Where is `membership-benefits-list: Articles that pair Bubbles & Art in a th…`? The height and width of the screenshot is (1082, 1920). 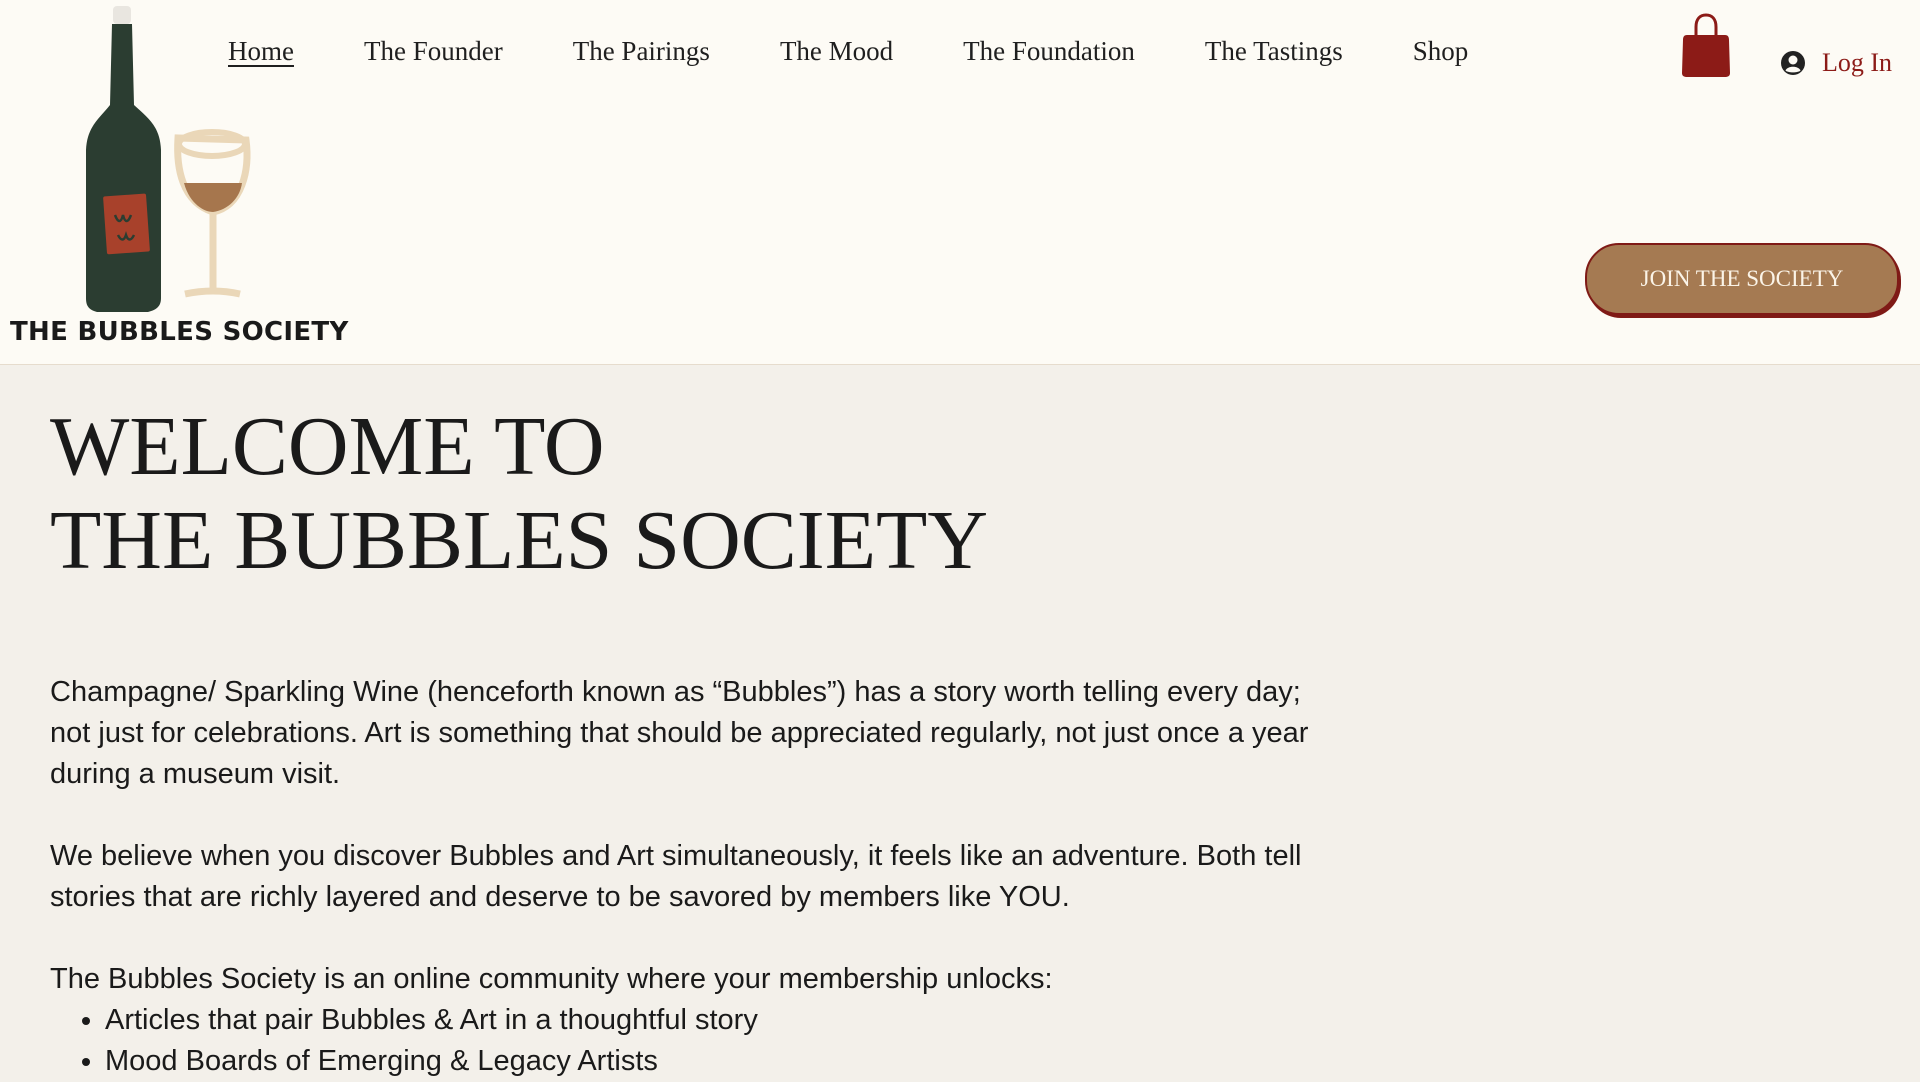
membership-benefits-list: Articles that pair Bubbles & Art in a th… is located at coordinates (404, 1041).